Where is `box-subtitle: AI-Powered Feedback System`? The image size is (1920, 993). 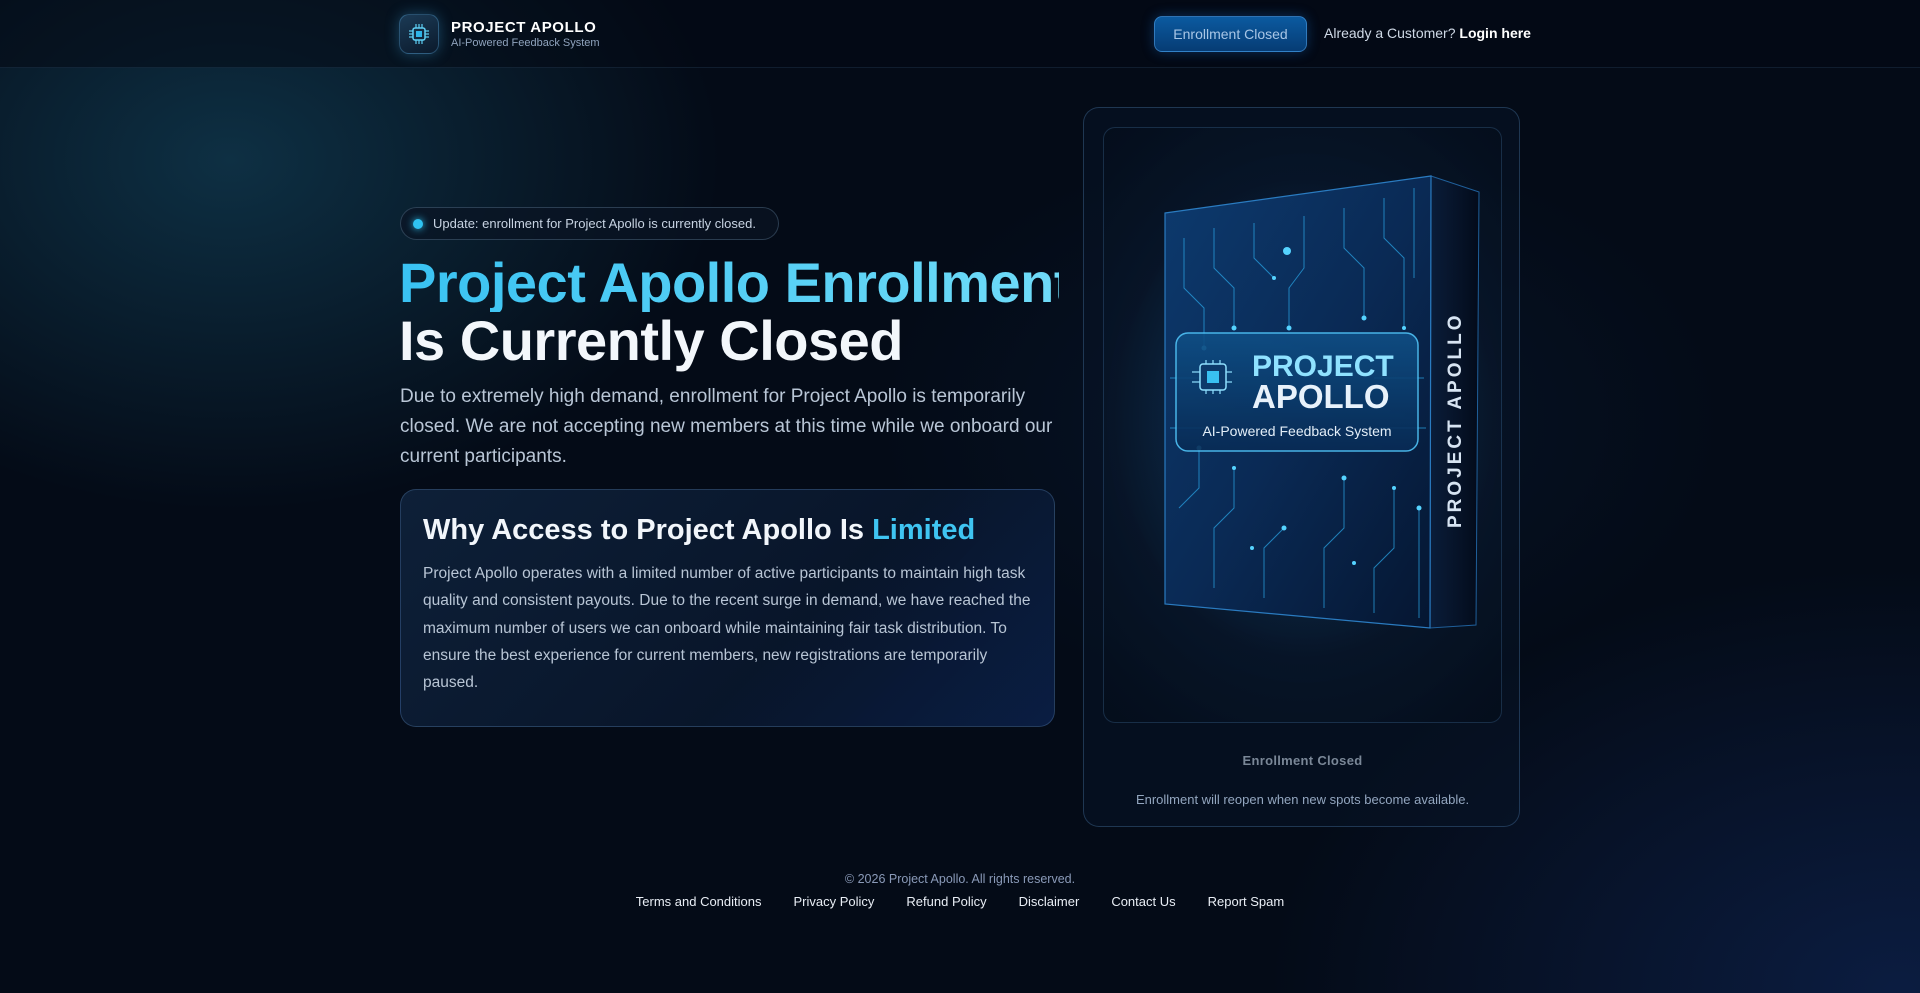 box-subtitle: AI-Powered Feedback System is located at coordinates (1296, 431).